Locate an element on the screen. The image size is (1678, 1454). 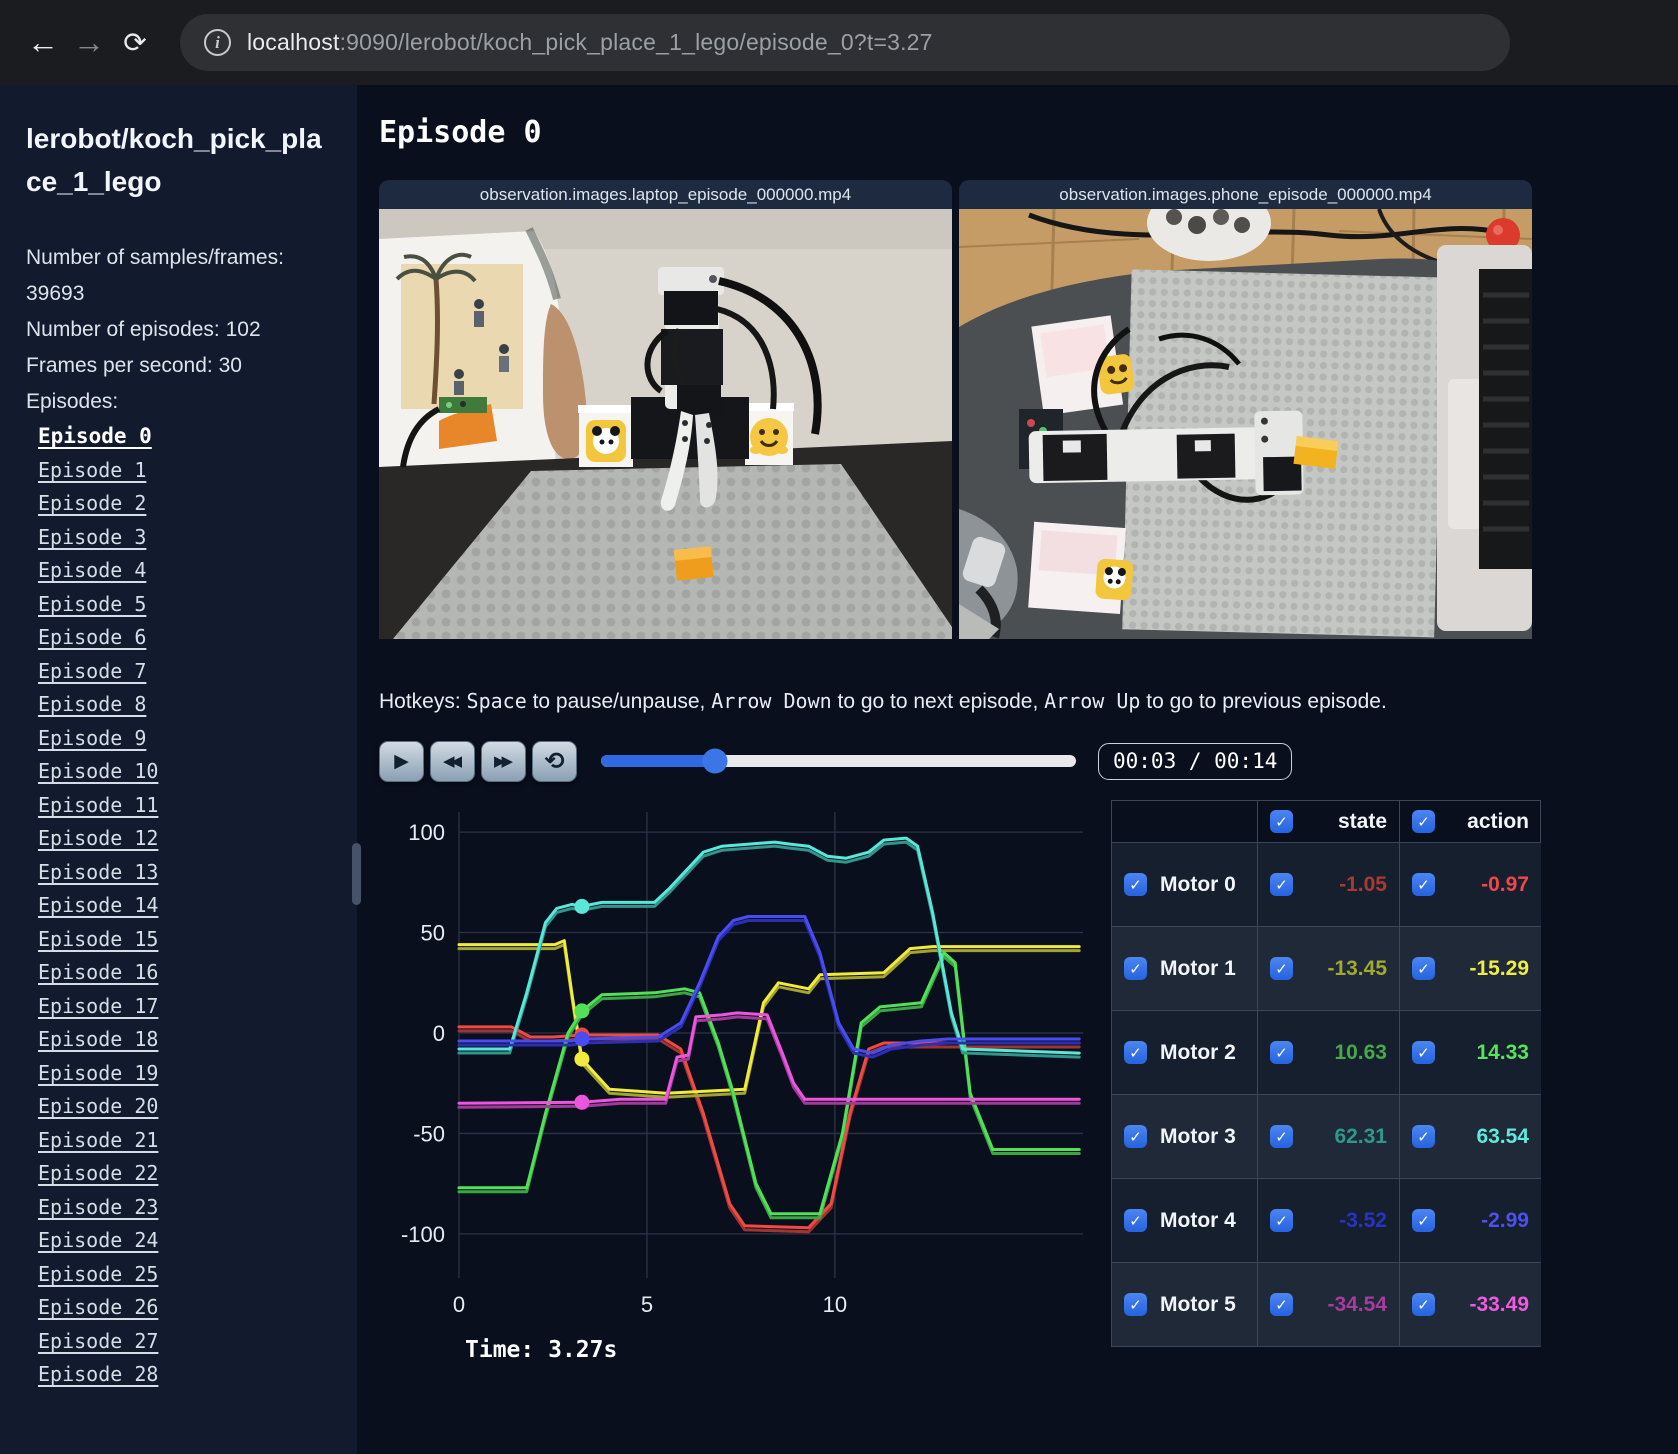
episode-list-item: Episode 15 is located at coordinates (185, 944).